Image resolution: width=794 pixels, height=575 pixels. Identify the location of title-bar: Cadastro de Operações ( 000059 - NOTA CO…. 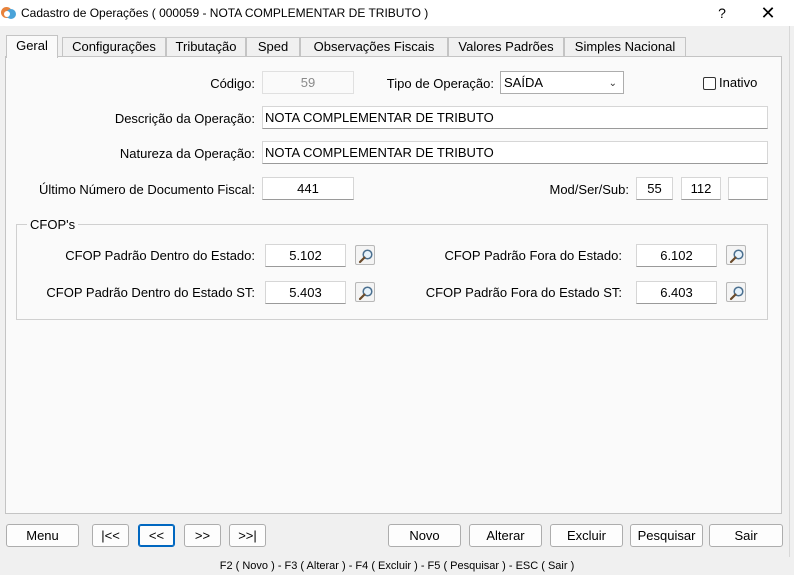
(397, 13).